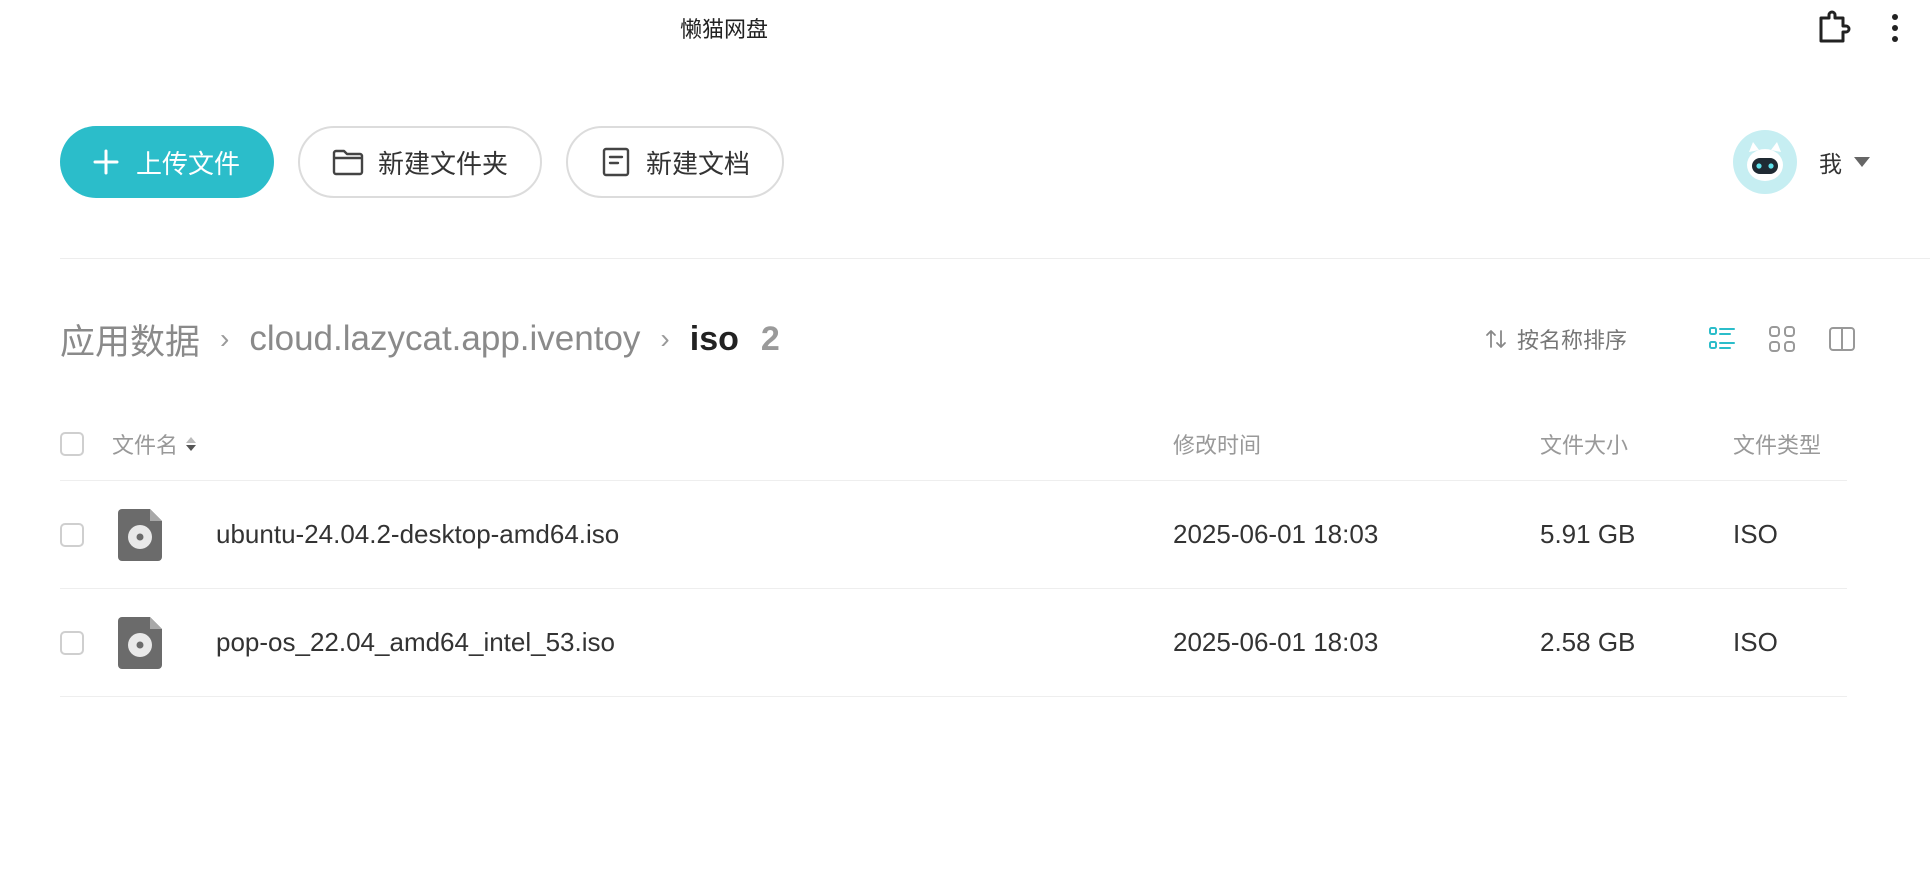 This screenshot has width=1930, height=894. I want to click on file-size: 5.91 GB, so click(1588, 534).